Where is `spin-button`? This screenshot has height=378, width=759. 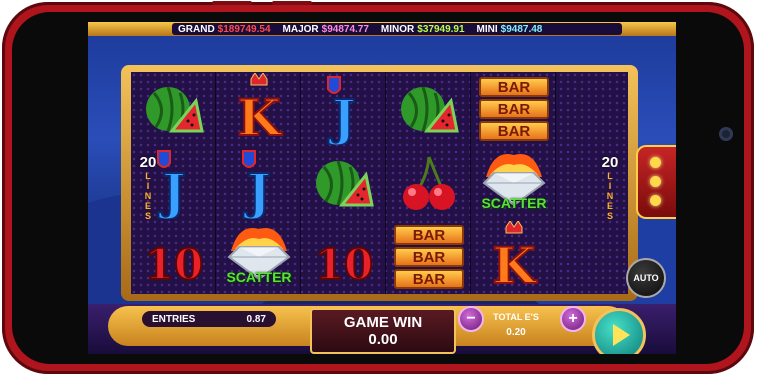
spin-button is located at coordinates (619, 331).